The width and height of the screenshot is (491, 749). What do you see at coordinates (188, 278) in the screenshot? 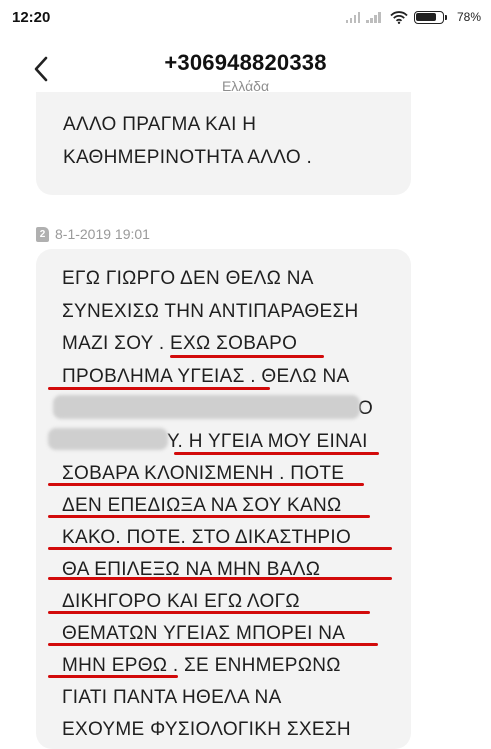
I see `message-line: ΕΓΩ ΓΙΩΡΓΟ ΔΕΝ ΘΕΛΩ ΝΑ` at bounding box center [188, 278].